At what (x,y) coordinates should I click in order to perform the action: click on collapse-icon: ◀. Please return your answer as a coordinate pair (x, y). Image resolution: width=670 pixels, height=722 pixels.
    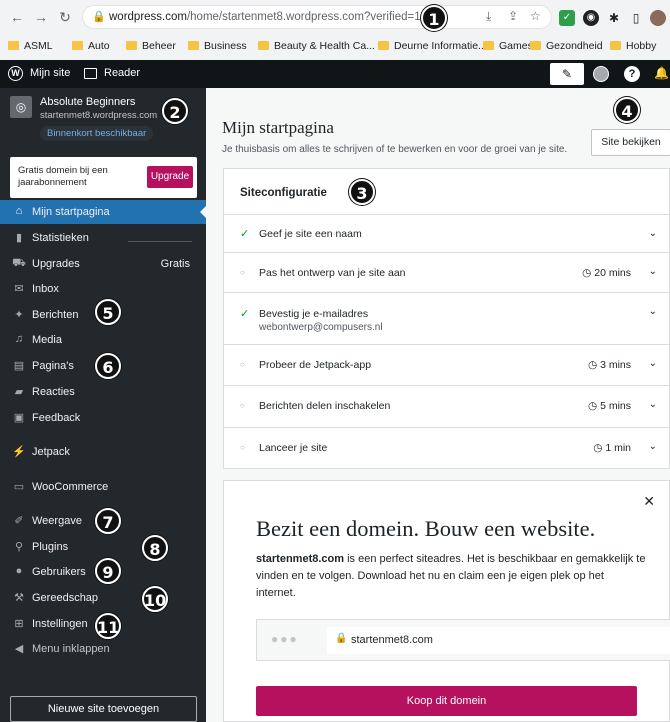
    Looking at the image, I should click on (19, 649).